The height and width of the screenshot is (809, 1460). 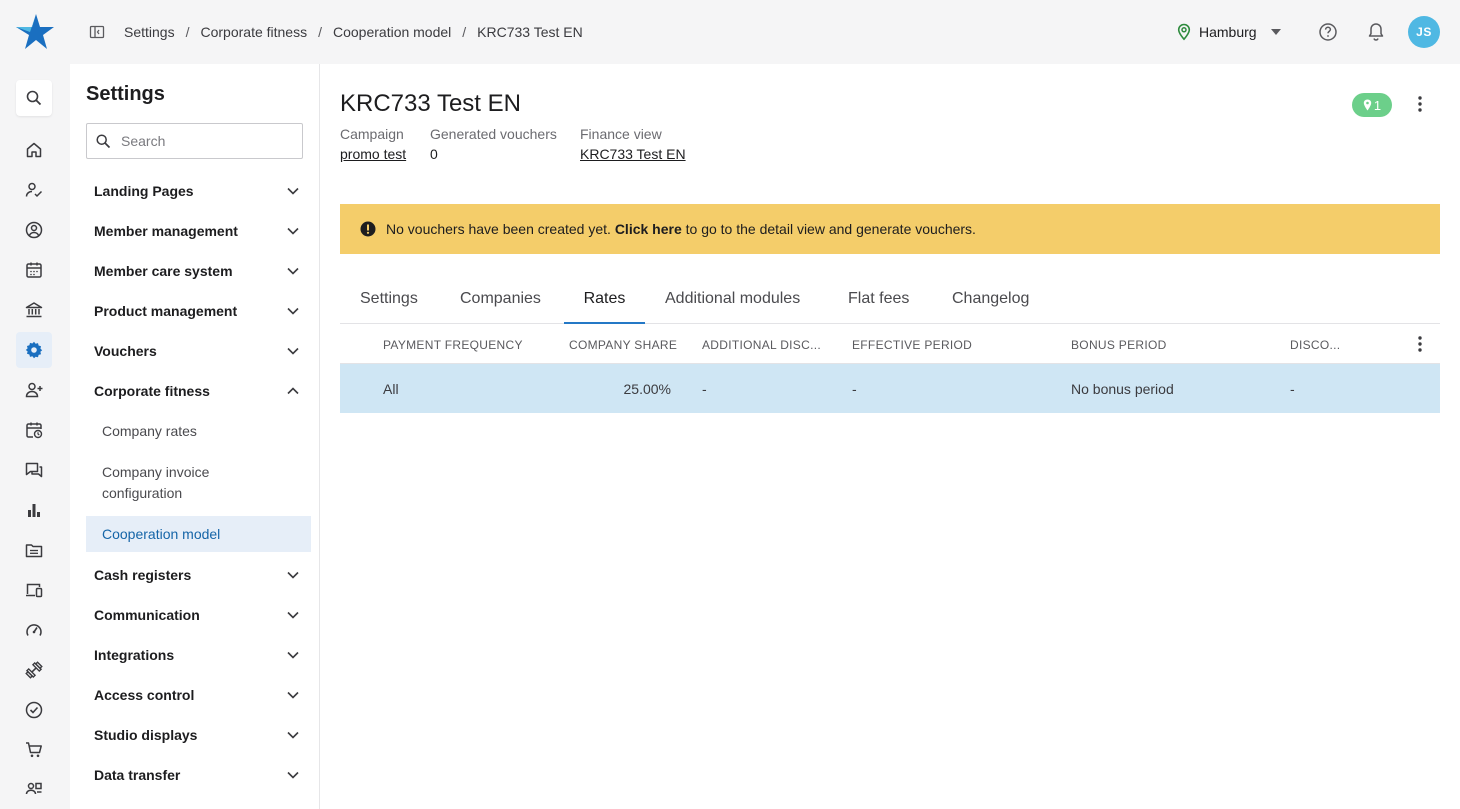 What do you see at coordinates (34, 430) in the screenshot?
I see `rail-appointments-button` at bounding box center [34, 430].